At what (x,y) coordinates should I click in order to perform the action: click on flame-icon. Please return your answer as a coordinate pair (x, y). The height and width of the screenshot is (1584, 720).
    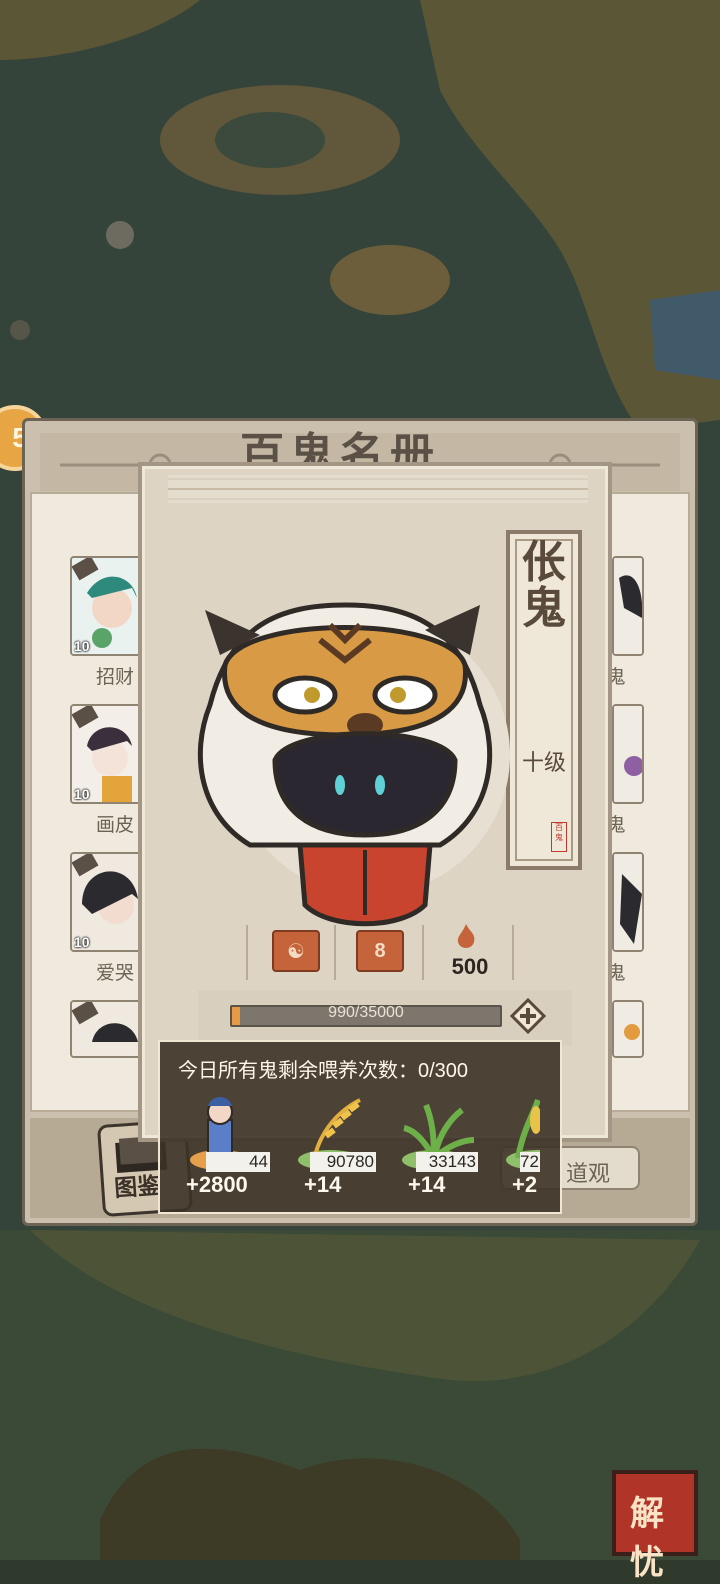
    Looking at the image, I should click on (466, 936).